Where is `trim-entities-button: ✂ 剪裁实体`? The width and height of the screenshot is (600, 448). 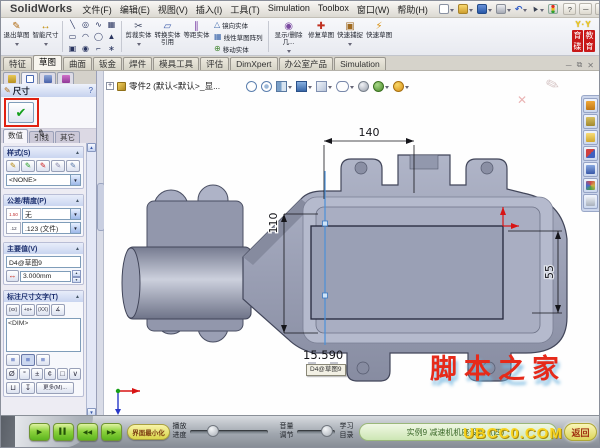 trim-entities-button: ✂ 剪裁实体 is located at coordinates (138, 36).